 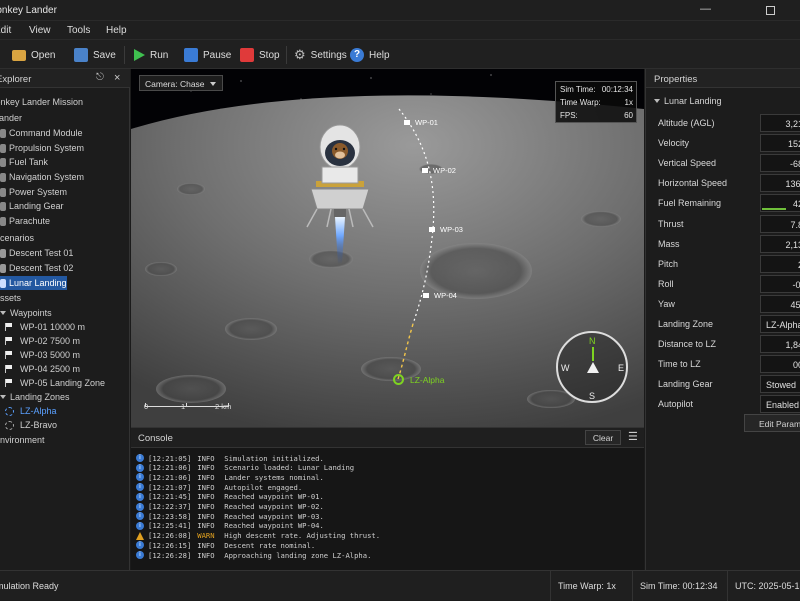 What do you see at coordinates (446, 229) in the screenshot?
I see `waypoint-marker: WP-03` at bounding box center [446, 229].